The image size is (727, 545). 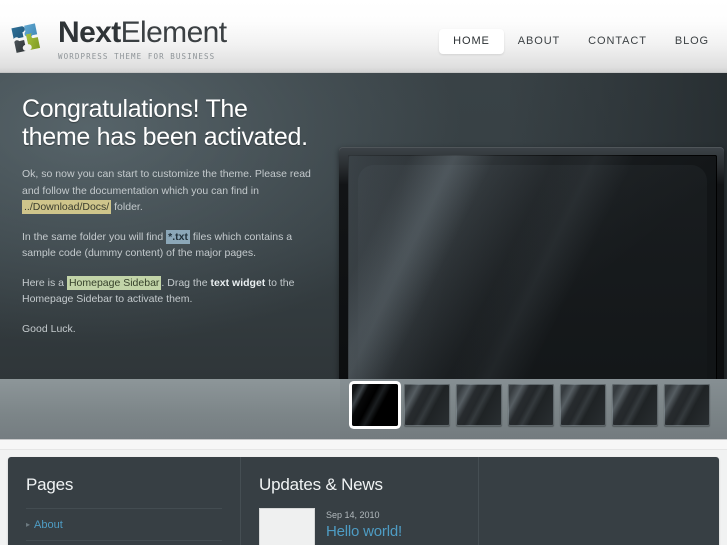 What do you see at coordinates (353, 515) in the screenshot?
I see `post-date: Sep 14, 2010` at bounding box center [353, 515].